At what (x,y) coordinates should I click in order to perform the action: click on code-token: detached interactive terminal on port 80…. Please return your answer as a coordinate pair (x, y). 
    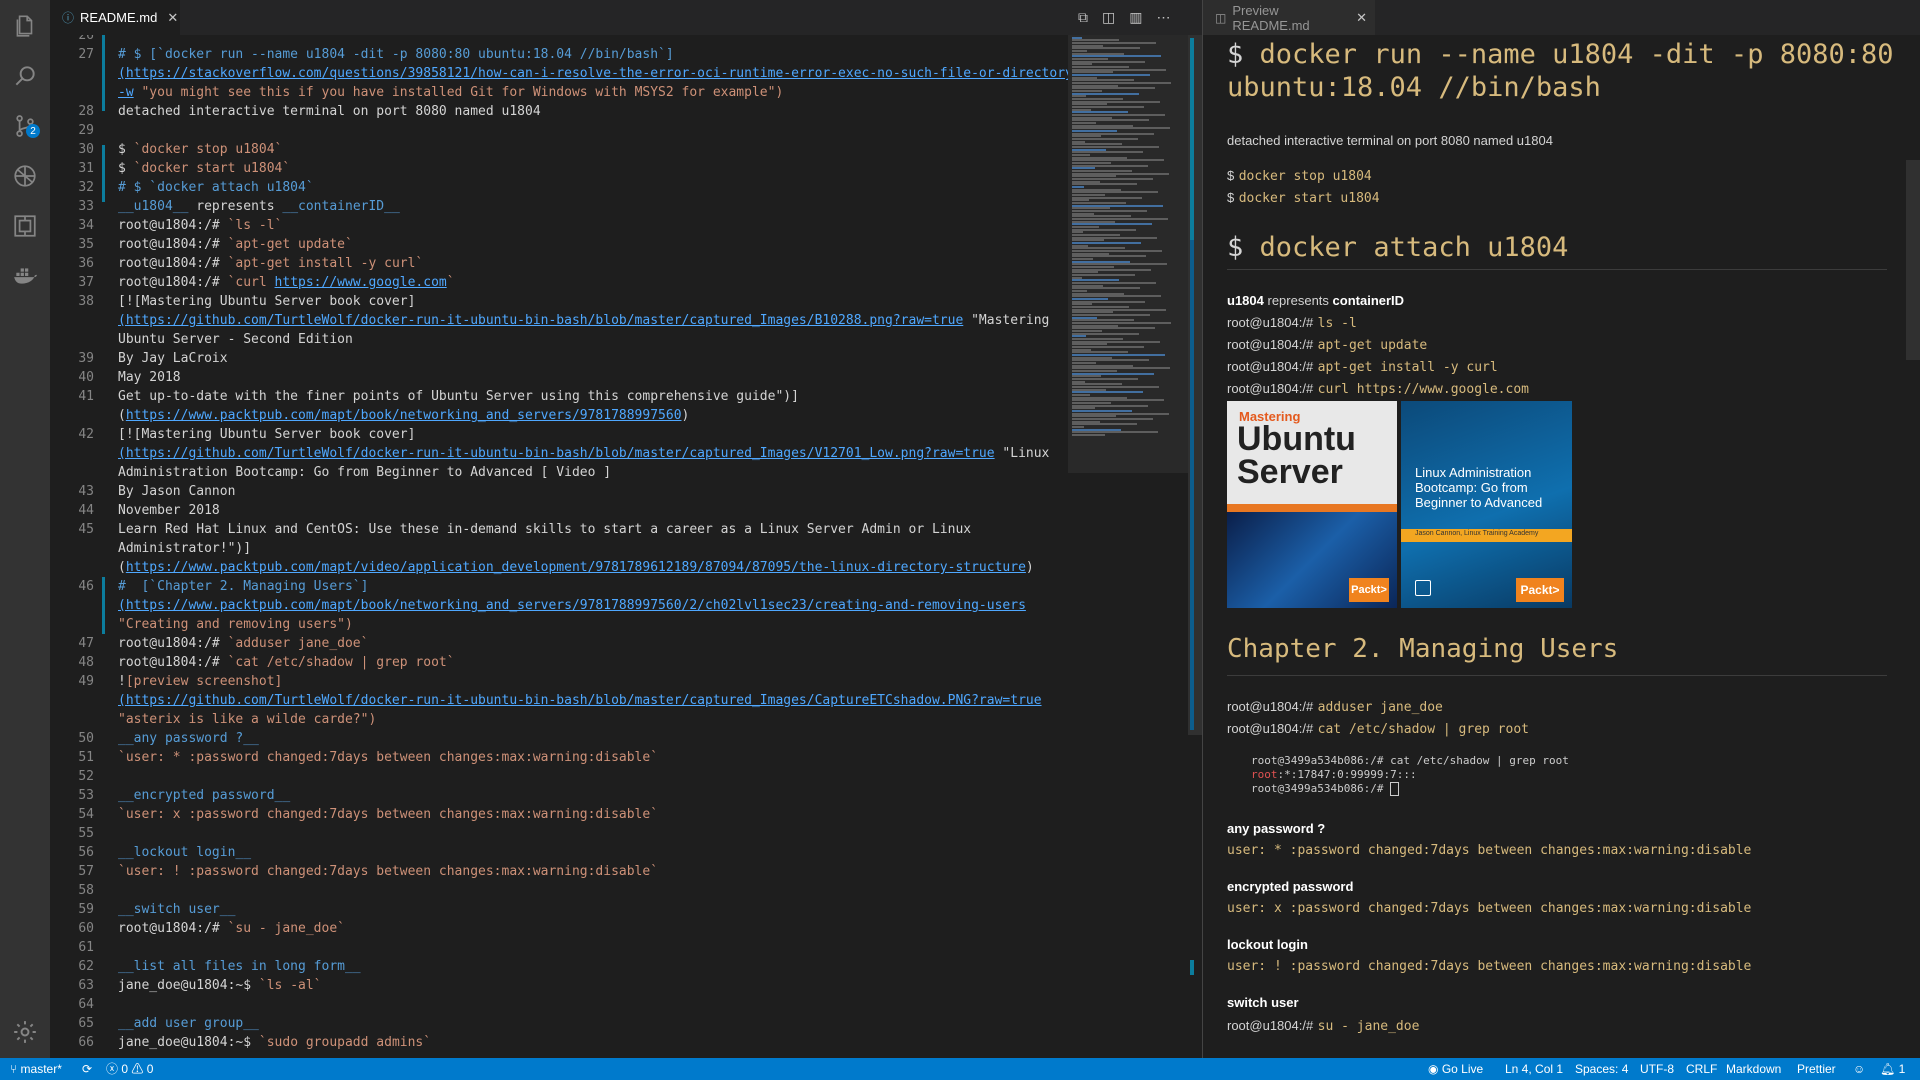
    Looking at the image, I should click on (329, 111).